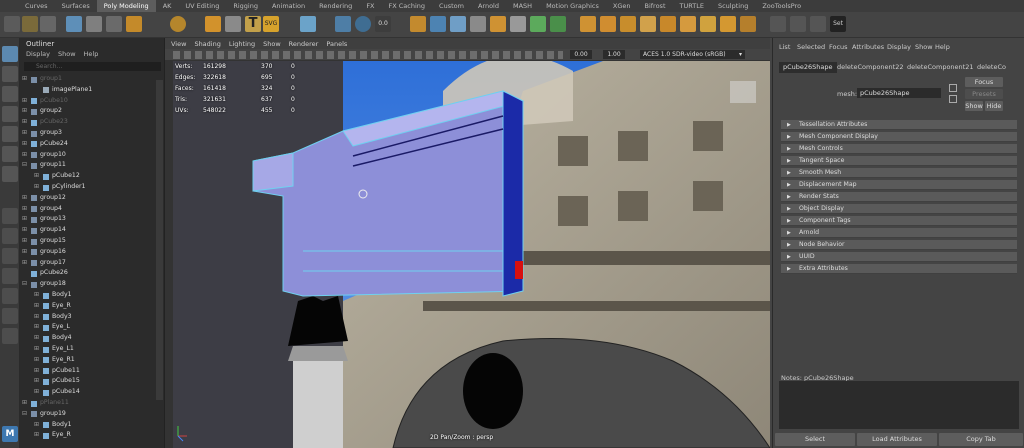  Describe the element at coordinates (708, 24) in the screenshot. I see `append-icon` at that location.